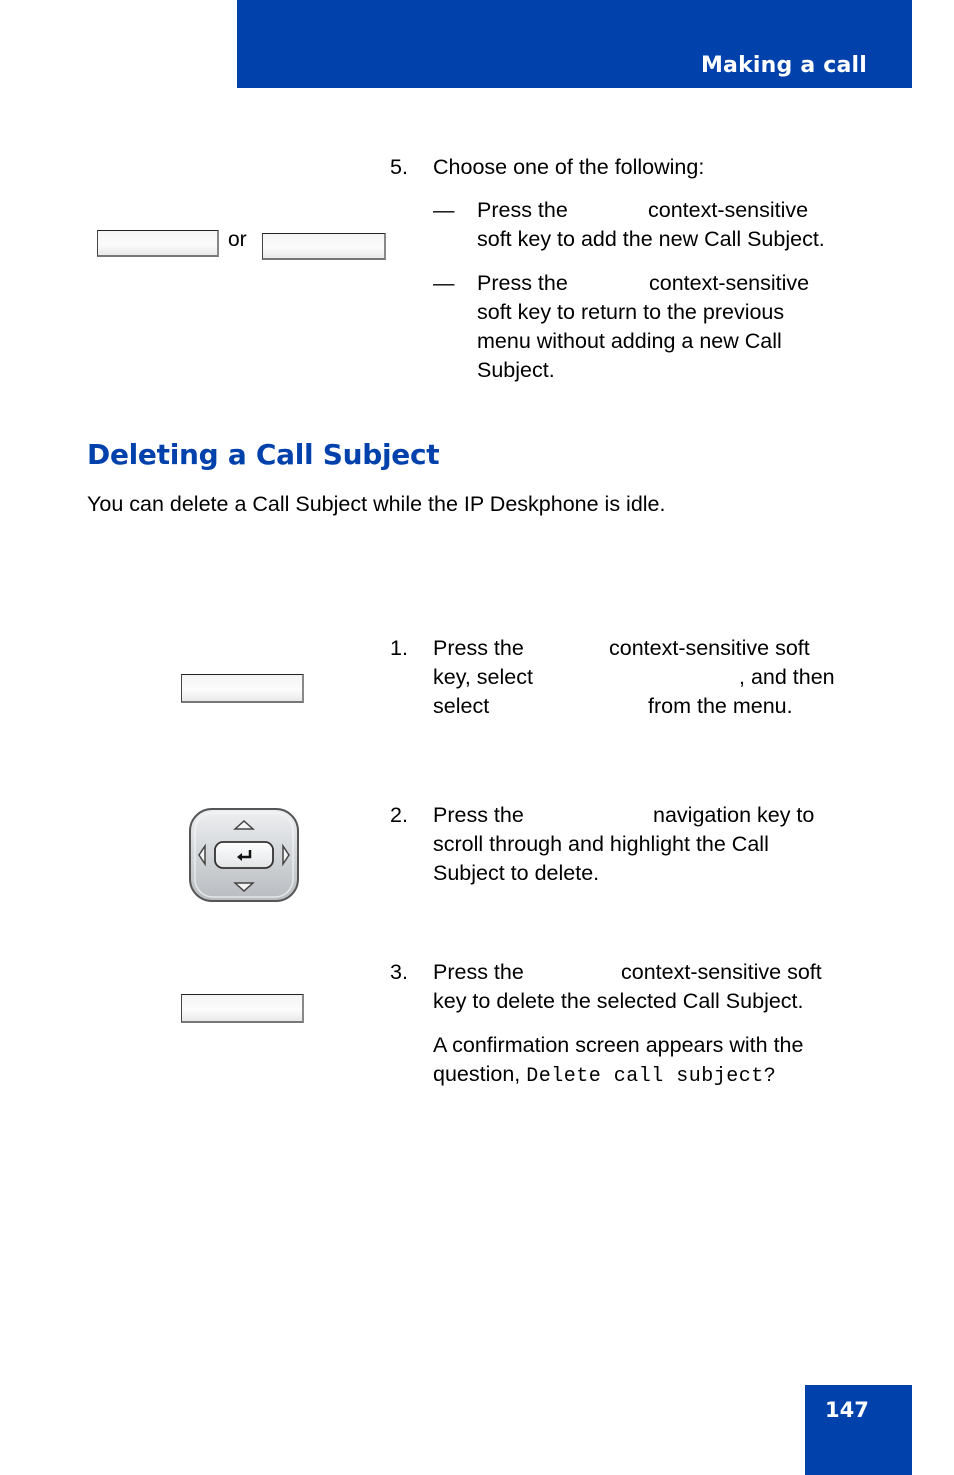 Image resolution: width=954 pixels, height=1475 pixels. I want to click on note-text: A confirmation screen appears with the, so click(618, 1045).